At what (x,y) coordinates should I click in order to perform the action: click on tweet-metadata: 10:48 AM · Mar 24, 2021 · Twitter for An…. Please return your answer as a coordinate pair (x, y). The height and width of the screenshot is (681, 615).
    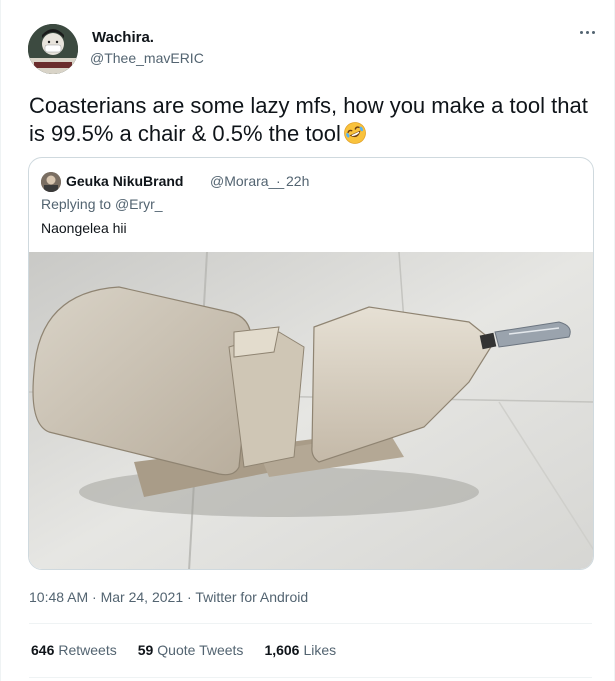
    Looking at the image, I should click on (168, 597).